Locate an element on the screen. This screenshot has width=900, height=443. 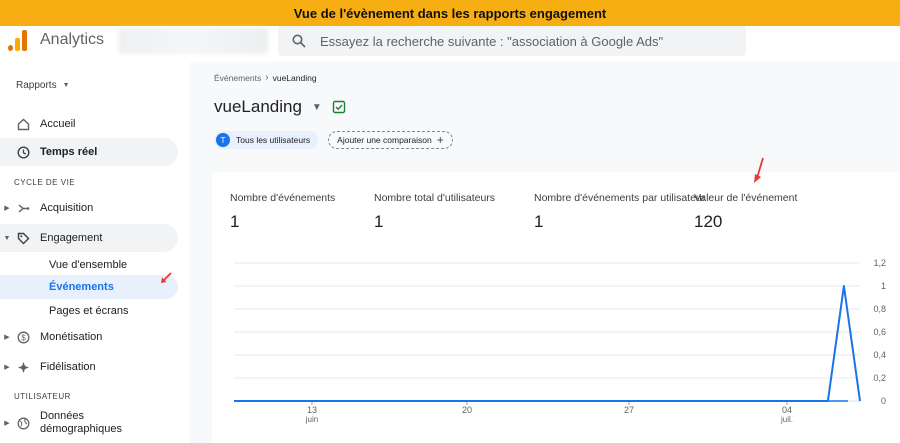
x-tick-month-label: juil. is located at coordinates (786, 419).